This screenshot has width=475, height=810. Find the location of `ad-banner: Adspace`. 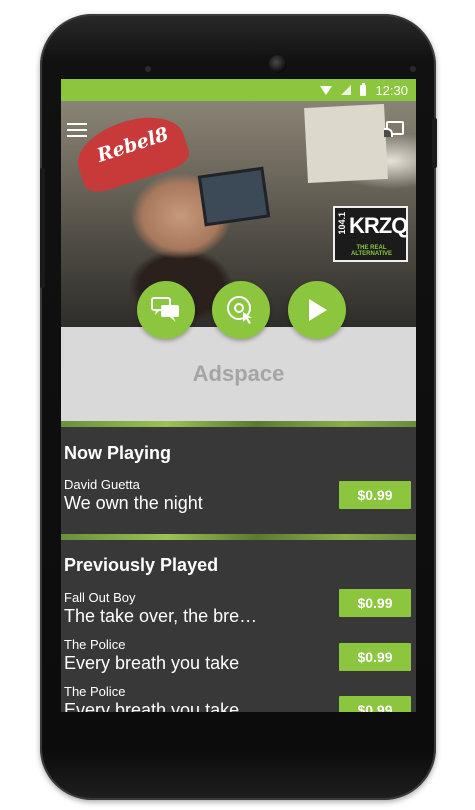

ad-banner: Adspace is located at coordinates (238, 374).